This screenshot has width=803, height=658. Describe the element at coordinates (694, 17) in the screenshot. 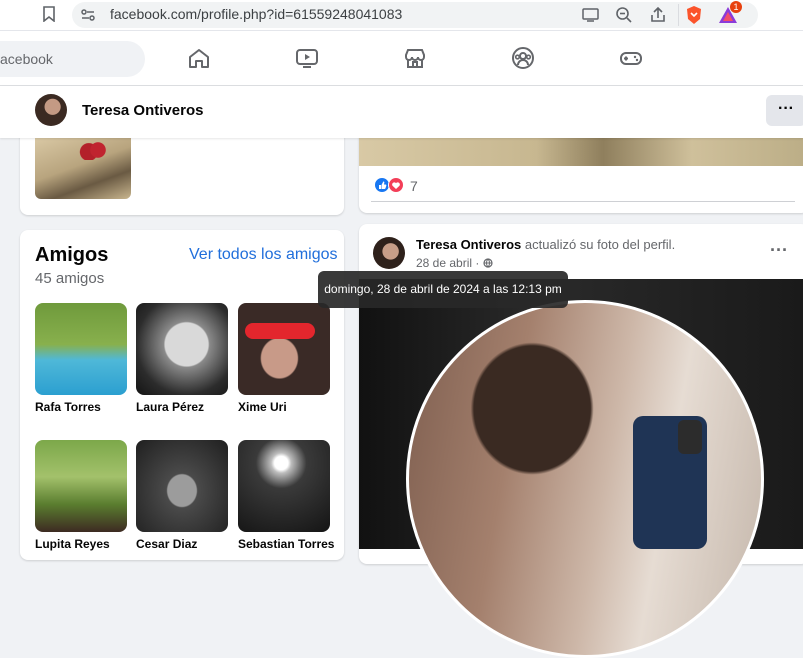

I see `brave-shields-icon` at that location.